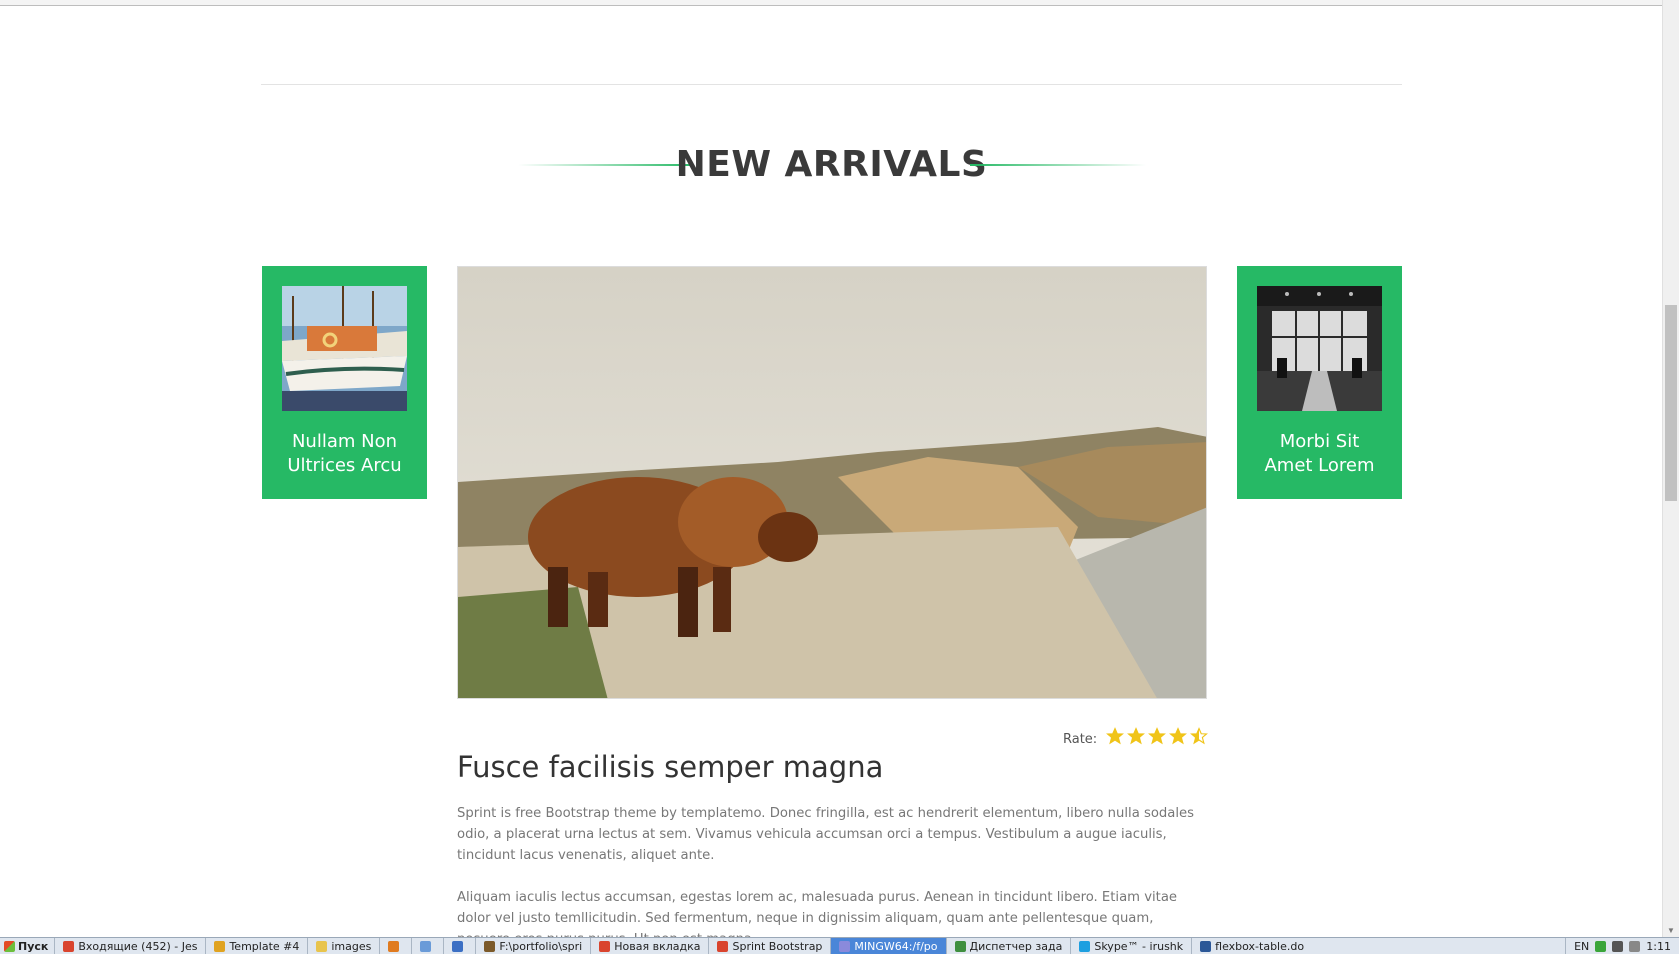  I want to click on taskbar-button: F:\portfolio\spri, so click(532, 946).